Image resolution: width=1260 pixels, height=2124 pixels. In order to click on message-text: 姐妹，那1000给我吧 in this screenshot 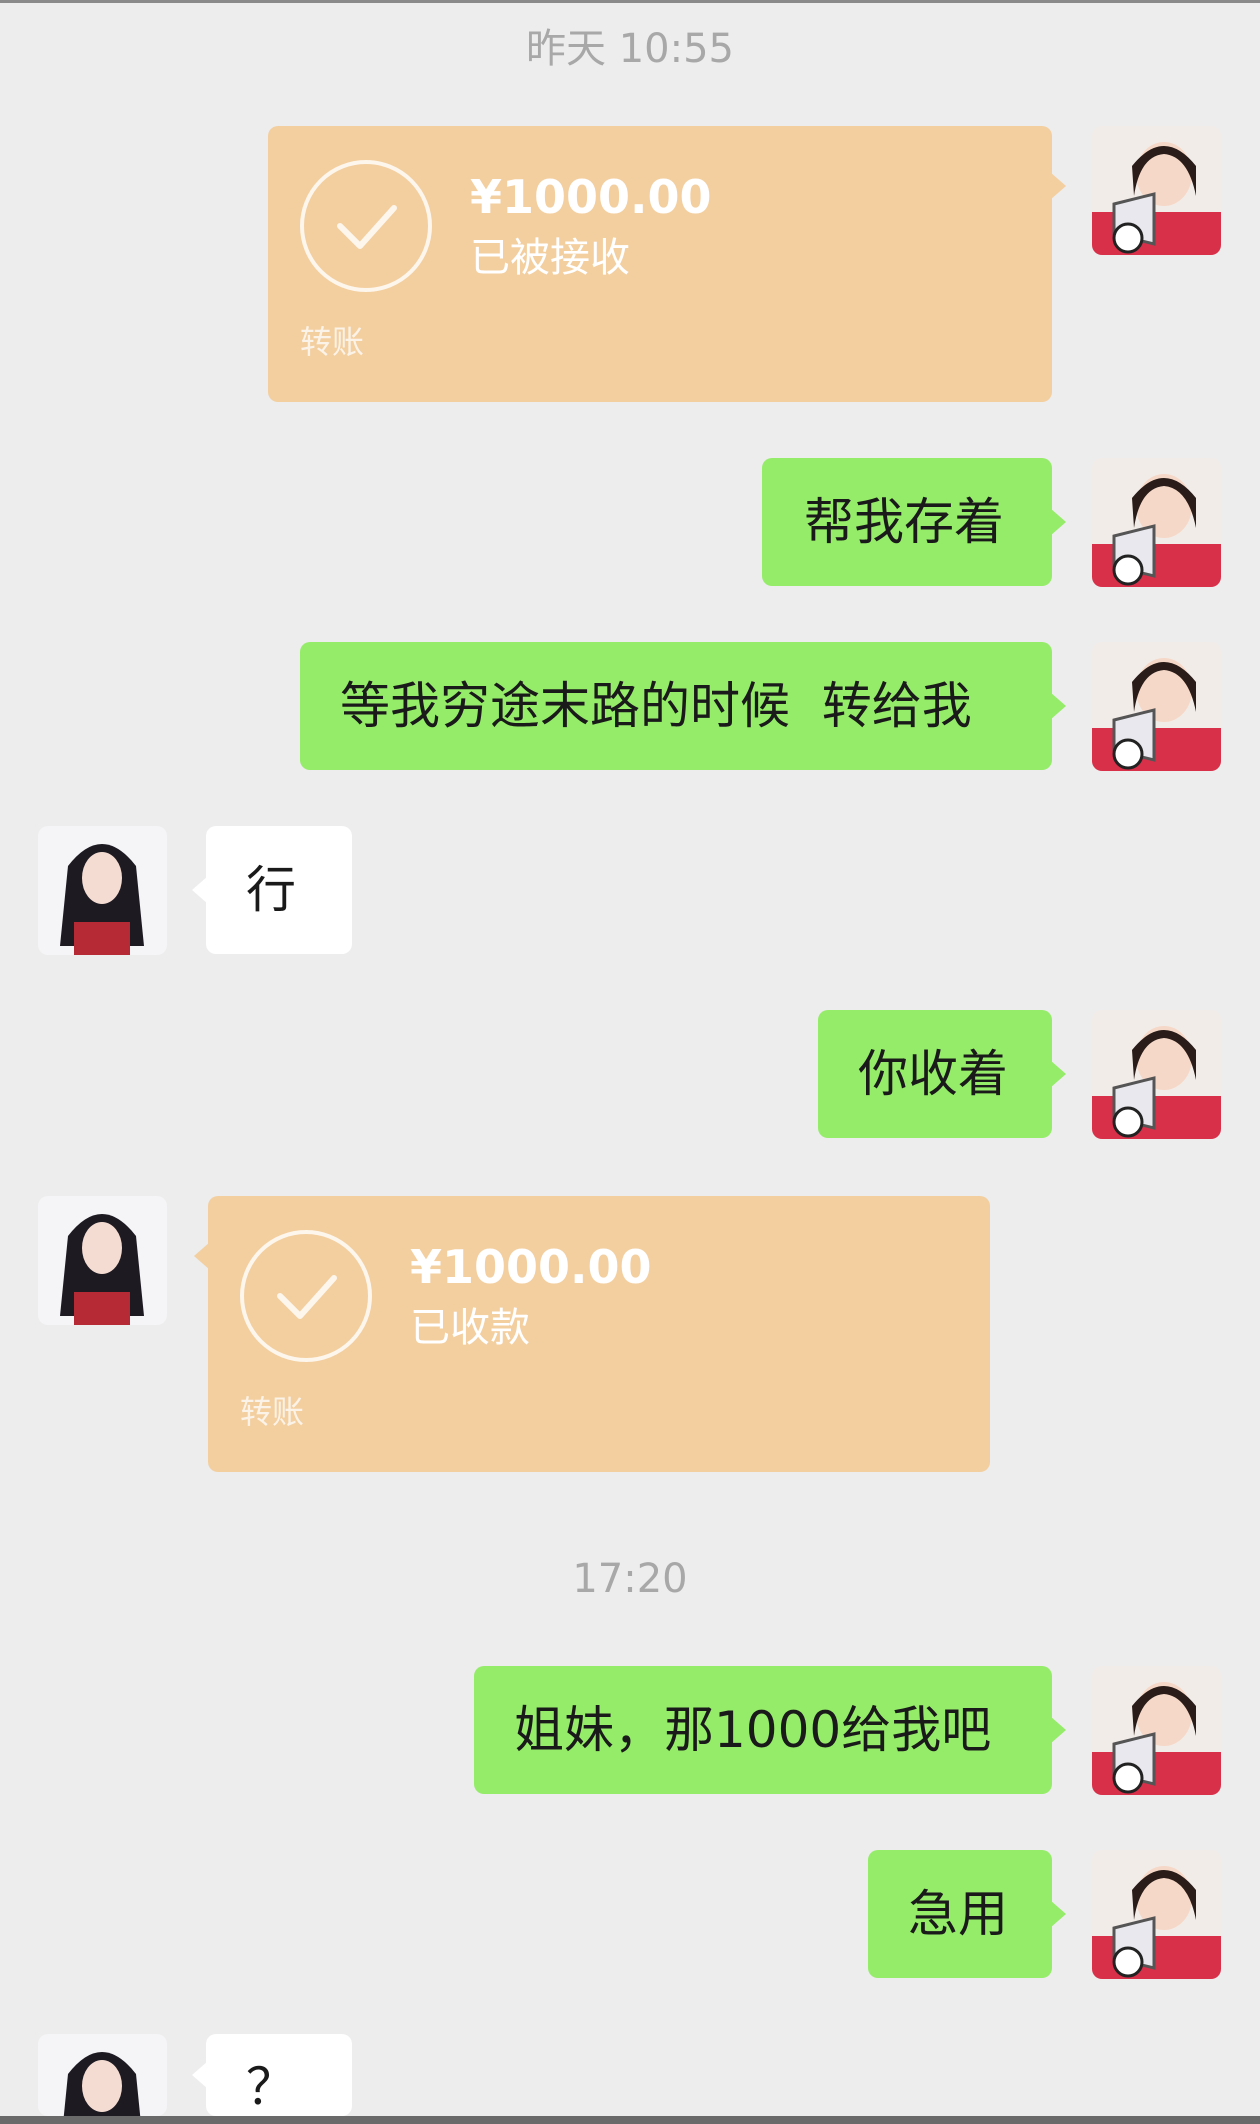, I will do `click(753, 1730)`.